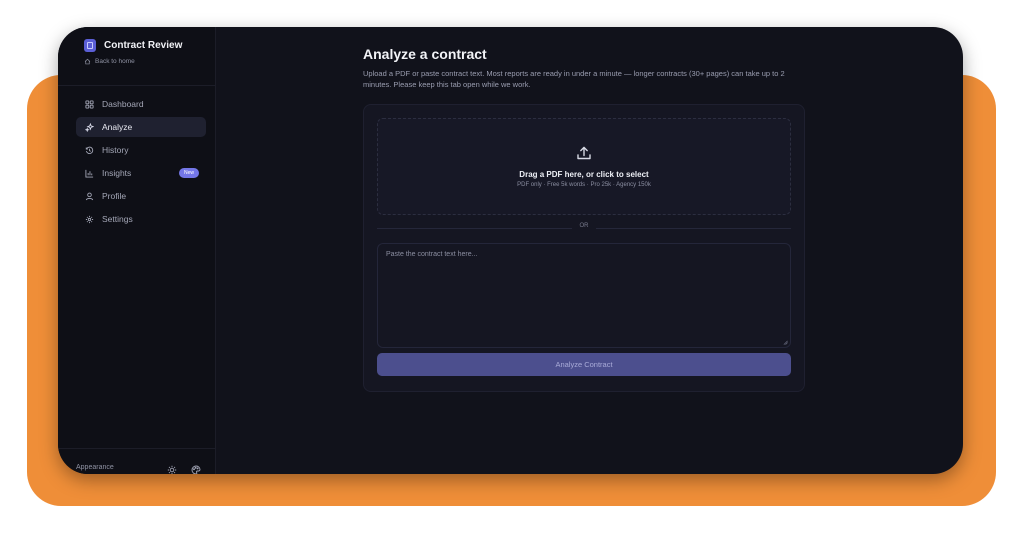 Image resolution: width=1024 pixels, height=536 pixels. I want to click on sidebar-item-profile: Profile, so click(141, 196).